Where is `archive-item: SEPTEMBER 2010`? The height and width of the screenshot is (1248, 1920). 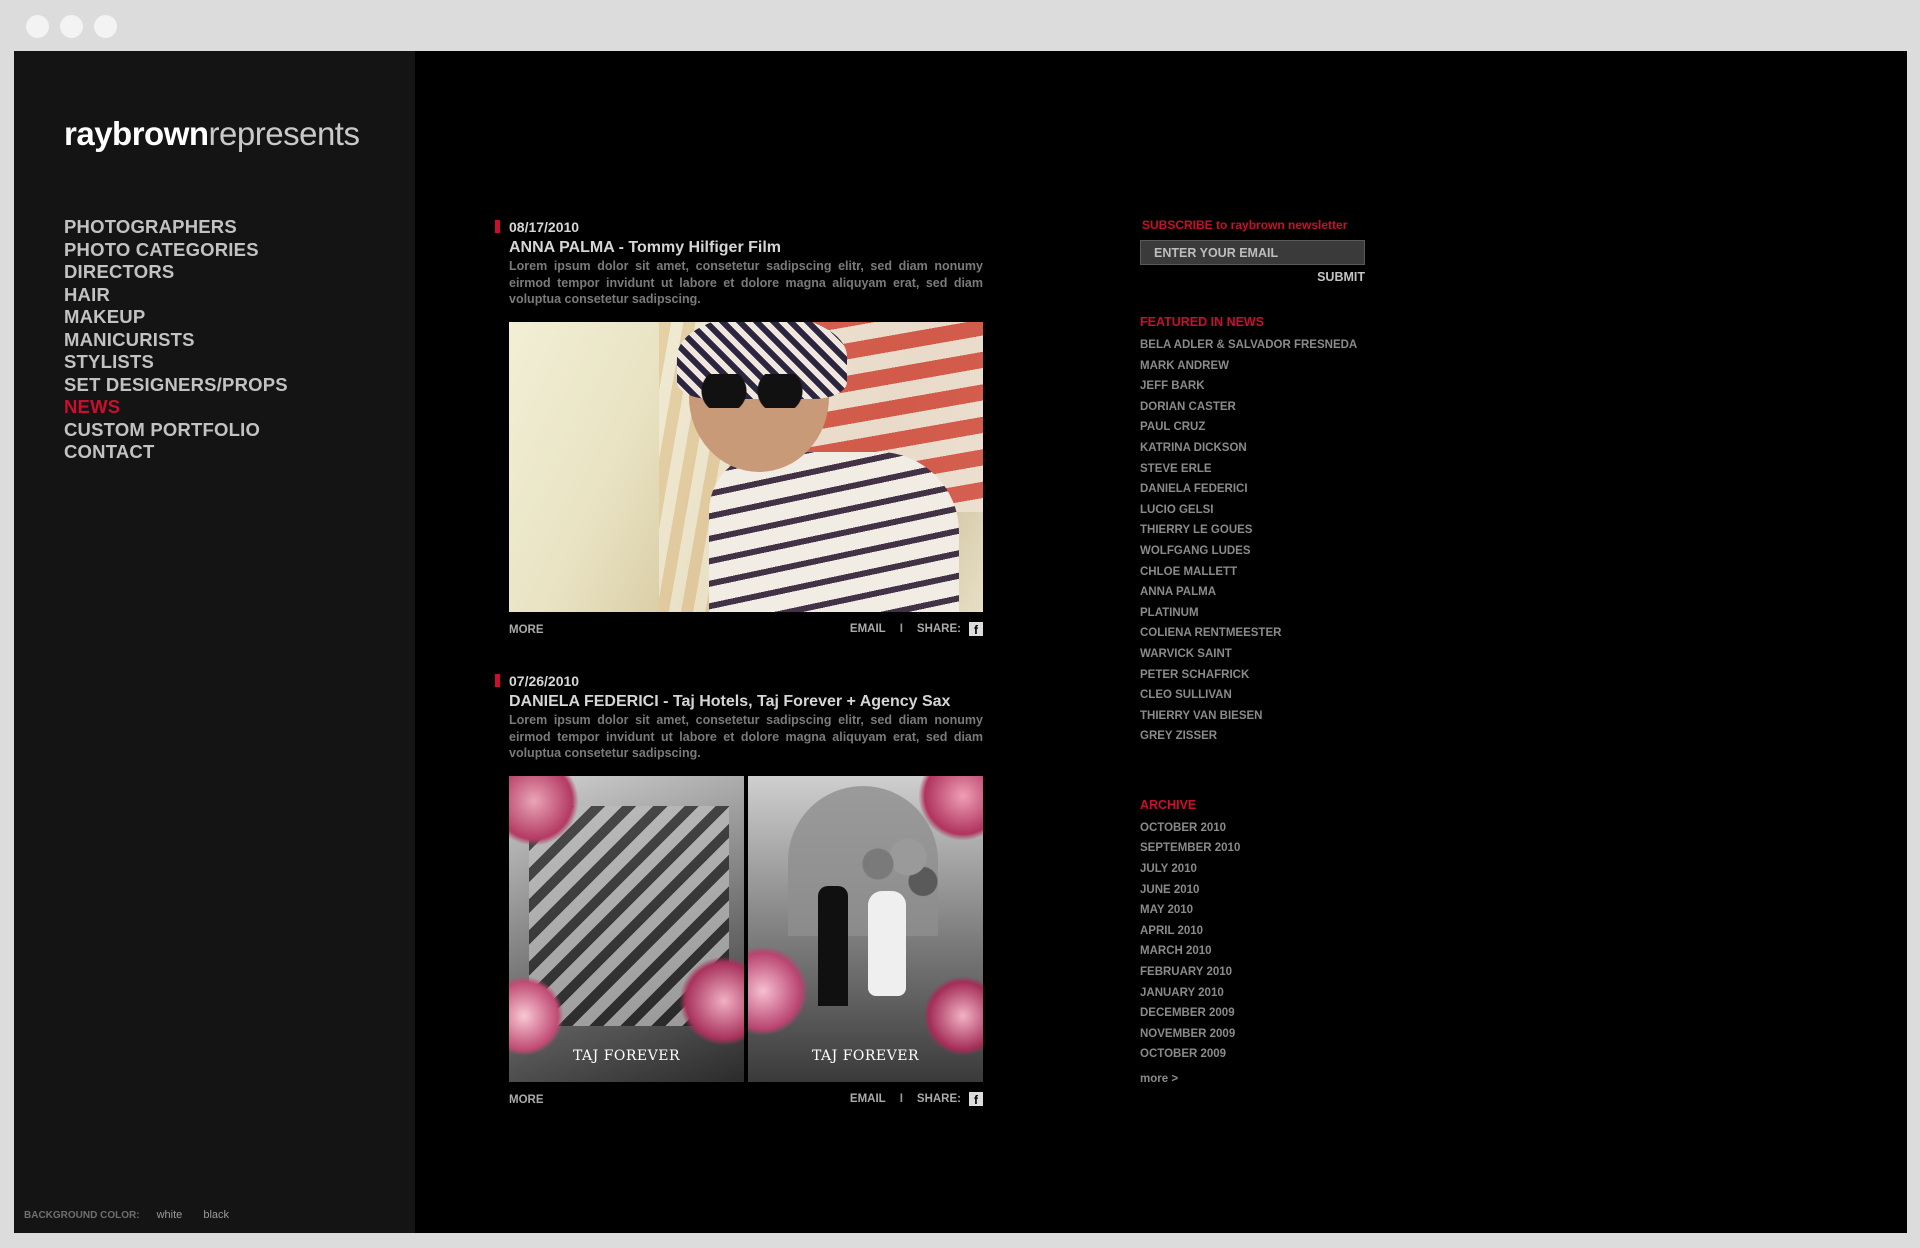 archive-item: SEPTEMBER 2010 is located at coordinates (1270, 848).